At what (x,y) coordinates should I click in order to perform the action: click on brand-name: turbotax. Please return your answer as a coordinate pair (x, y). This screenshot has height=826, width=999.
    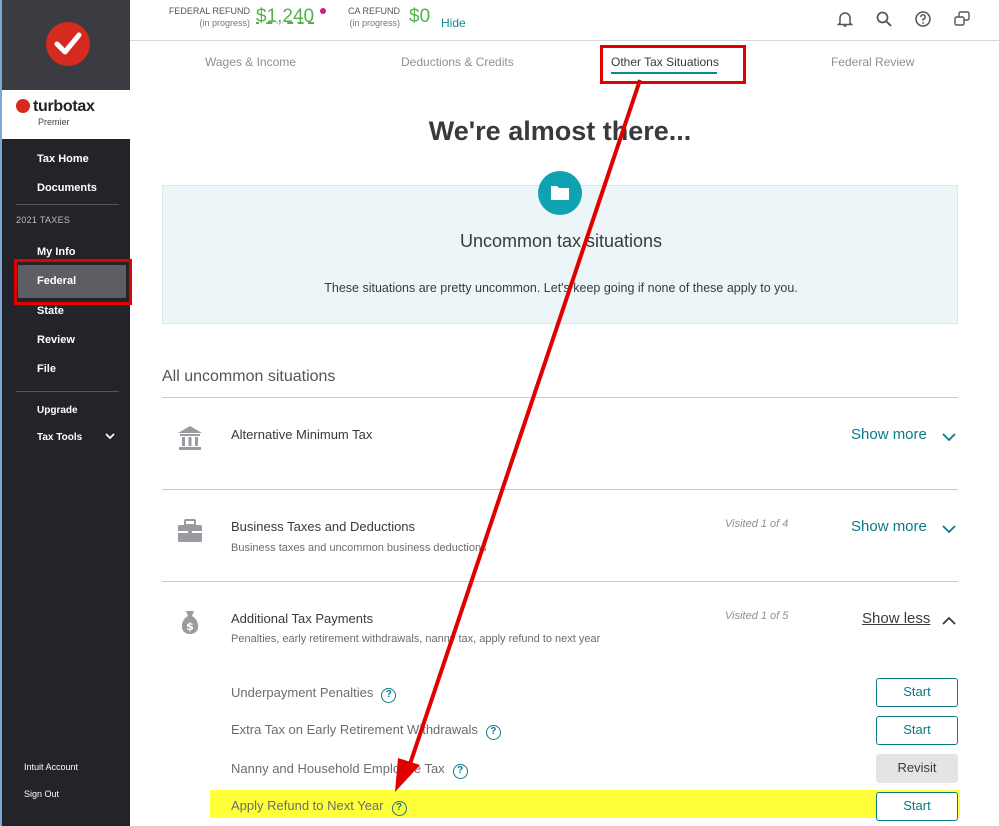
    Looking at the image, I should click on (55, 107).